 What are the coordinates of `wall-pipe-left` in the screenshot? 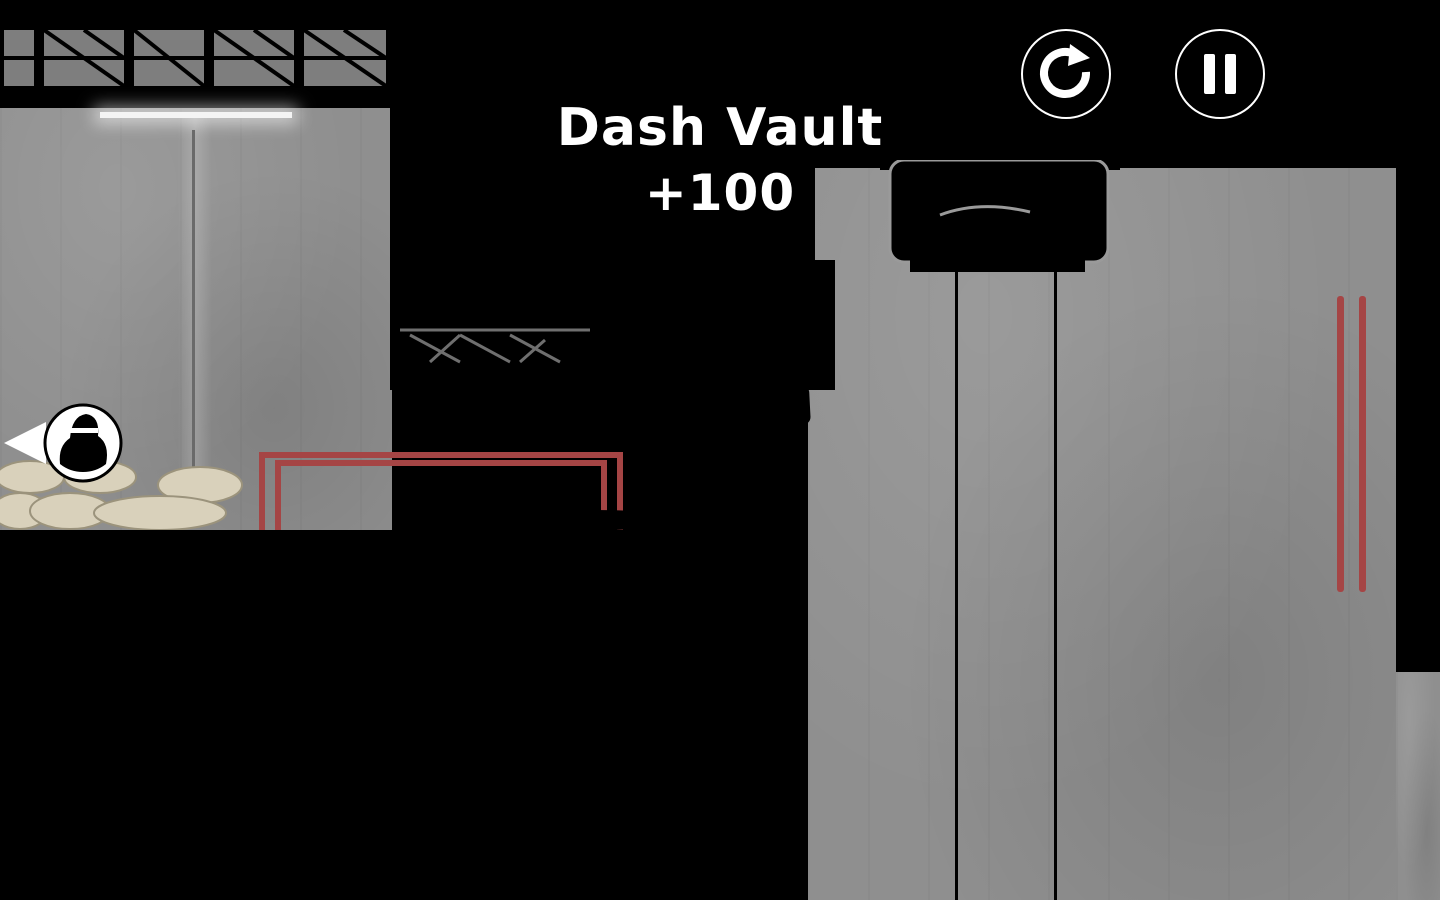 It's located at (1340, 444).